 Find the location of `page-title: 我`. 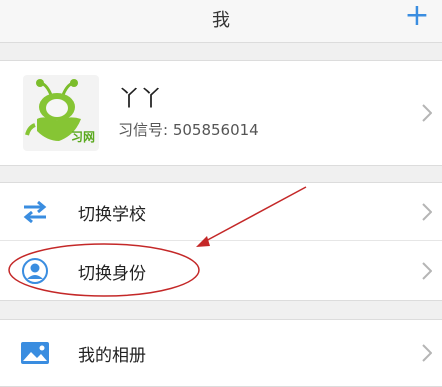

page-title: 我 is located at coordinates (221, 20).